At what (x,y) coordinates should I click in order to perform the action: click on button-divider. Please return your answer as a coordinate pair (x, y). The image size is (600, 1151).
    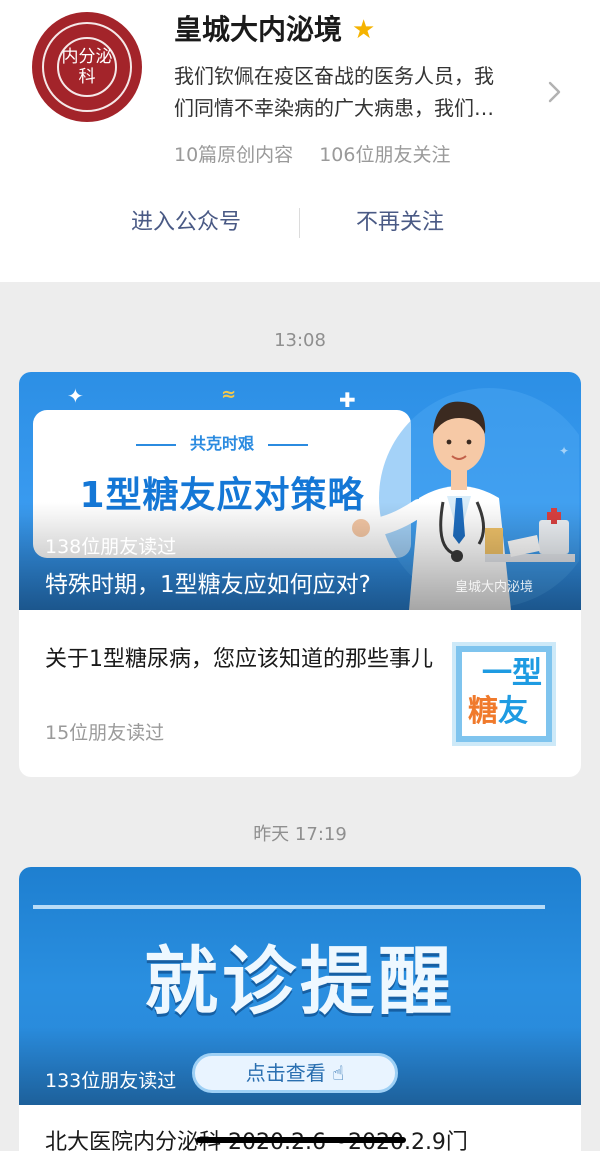
    Looking at the image, I should click on (299, 223).